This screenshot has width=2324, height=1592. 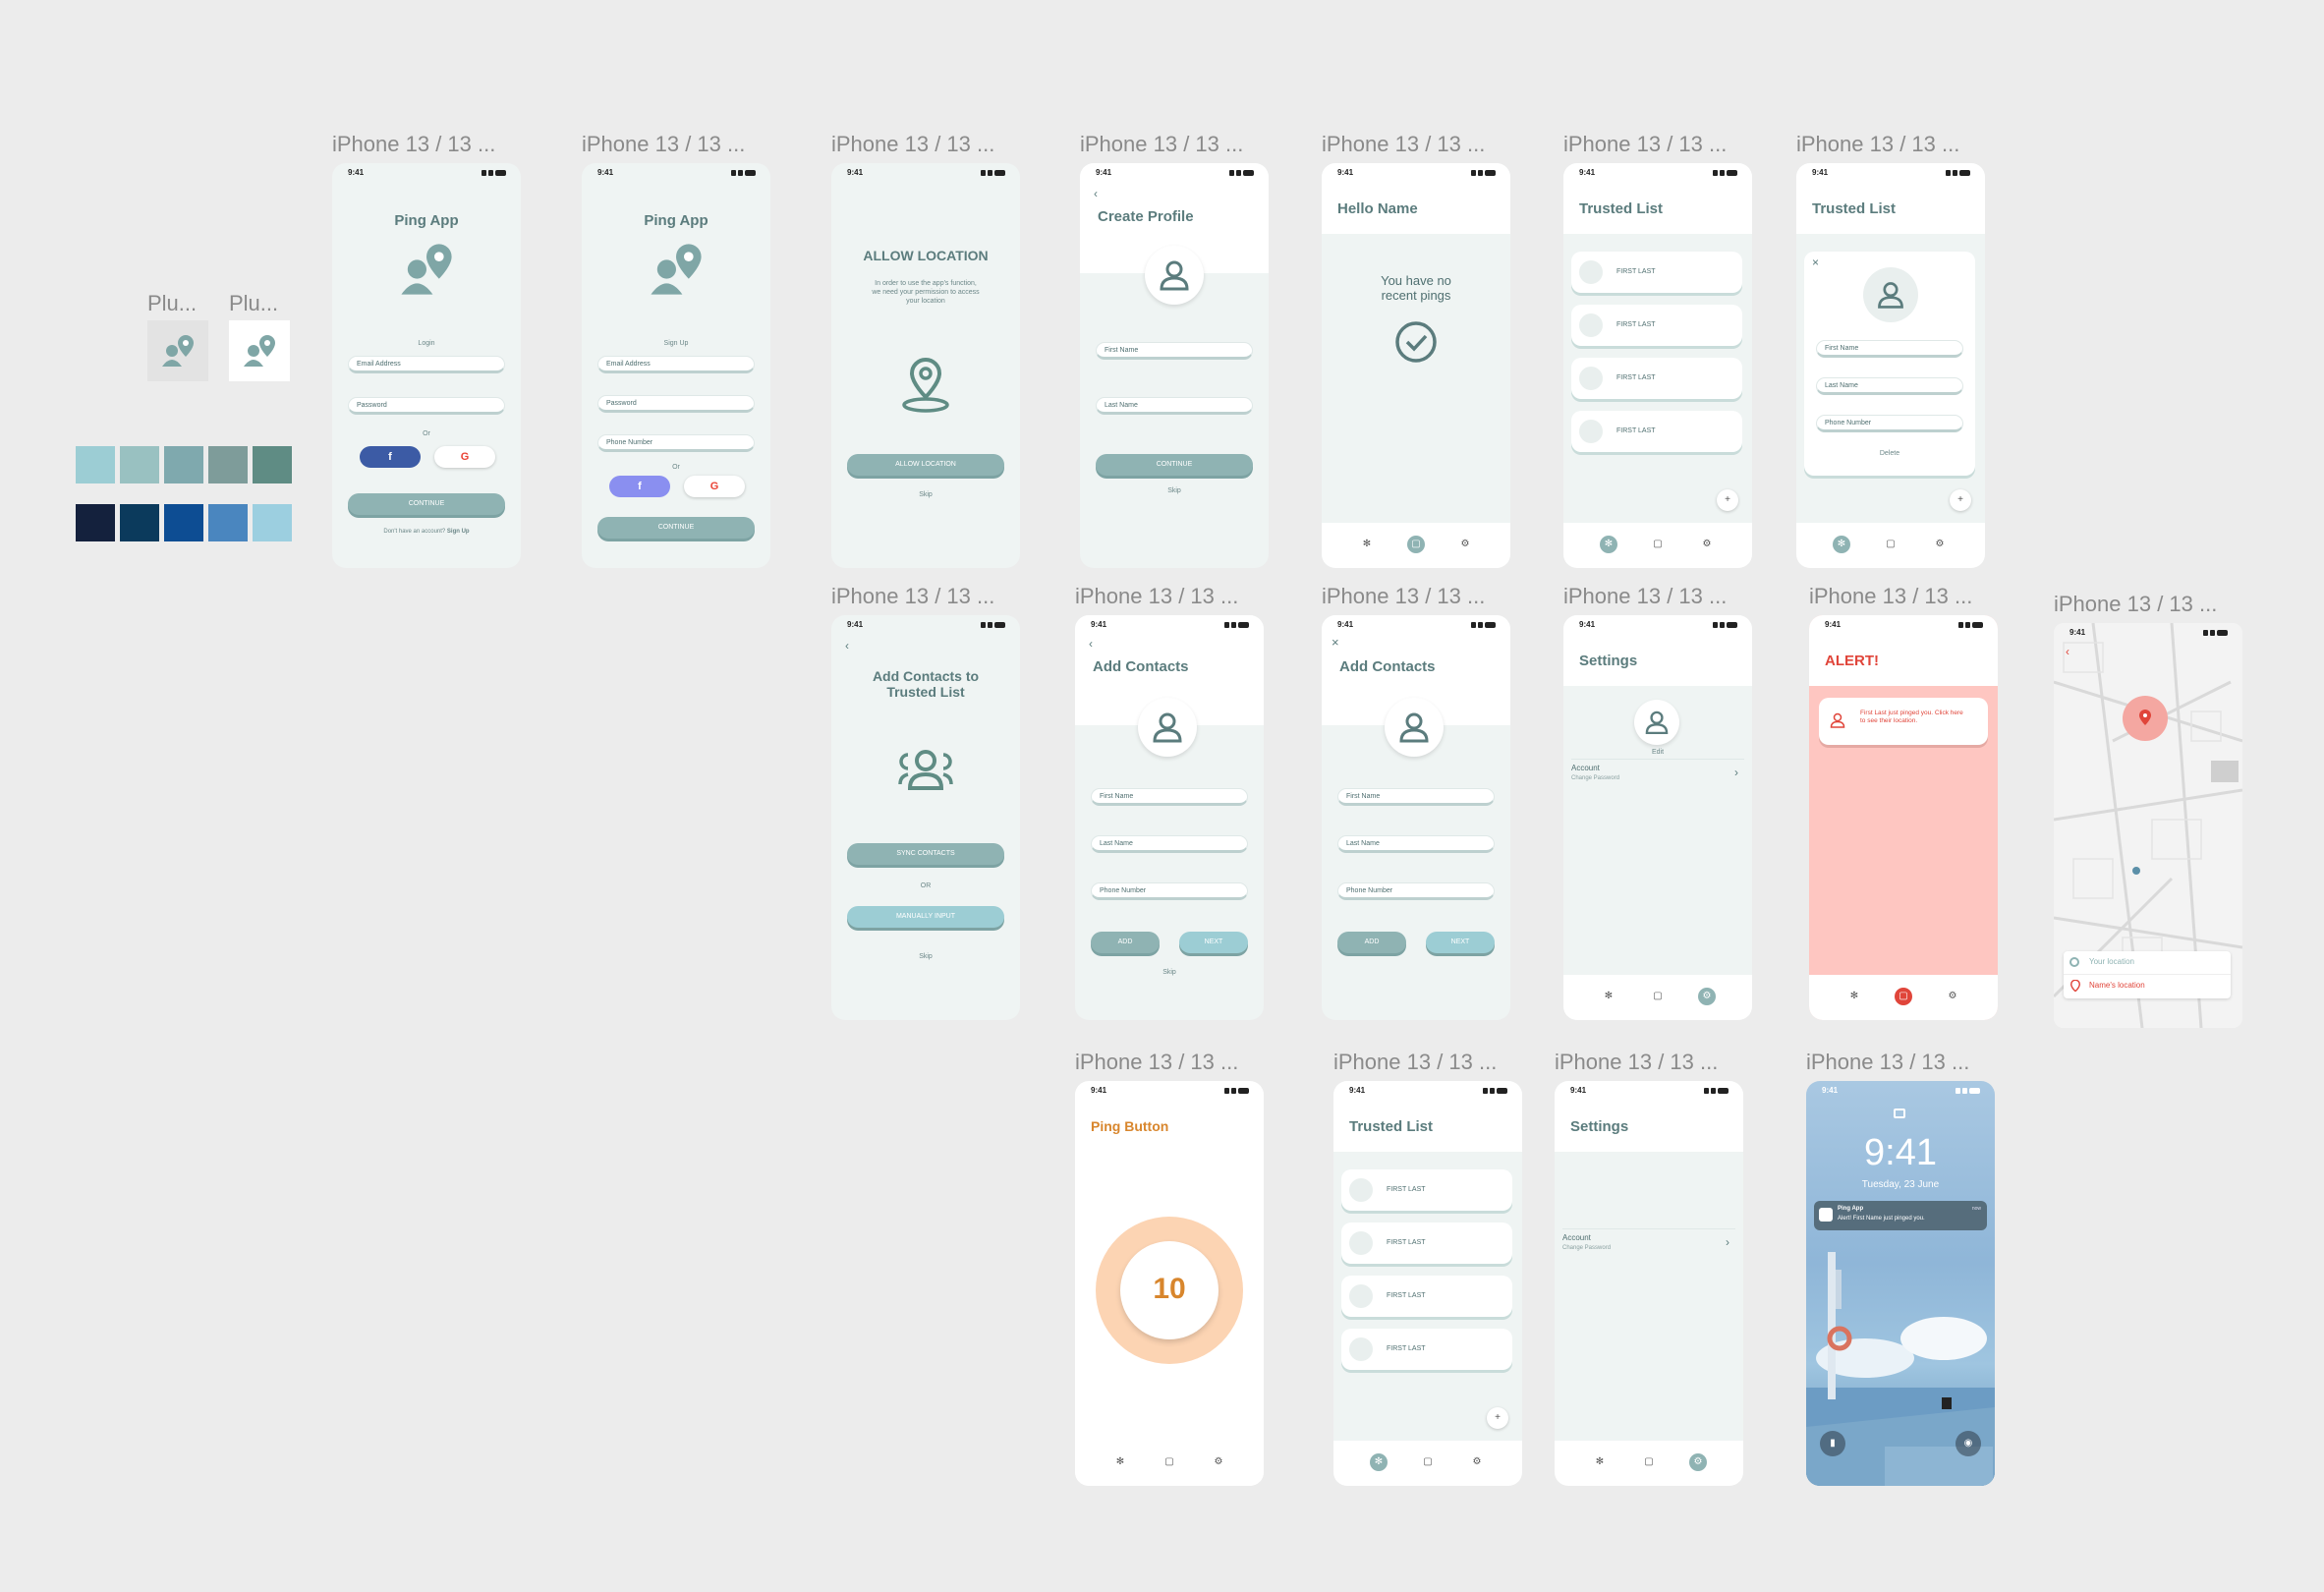 I want to click on delete-link: Delete, so click(x=1889, y=453).